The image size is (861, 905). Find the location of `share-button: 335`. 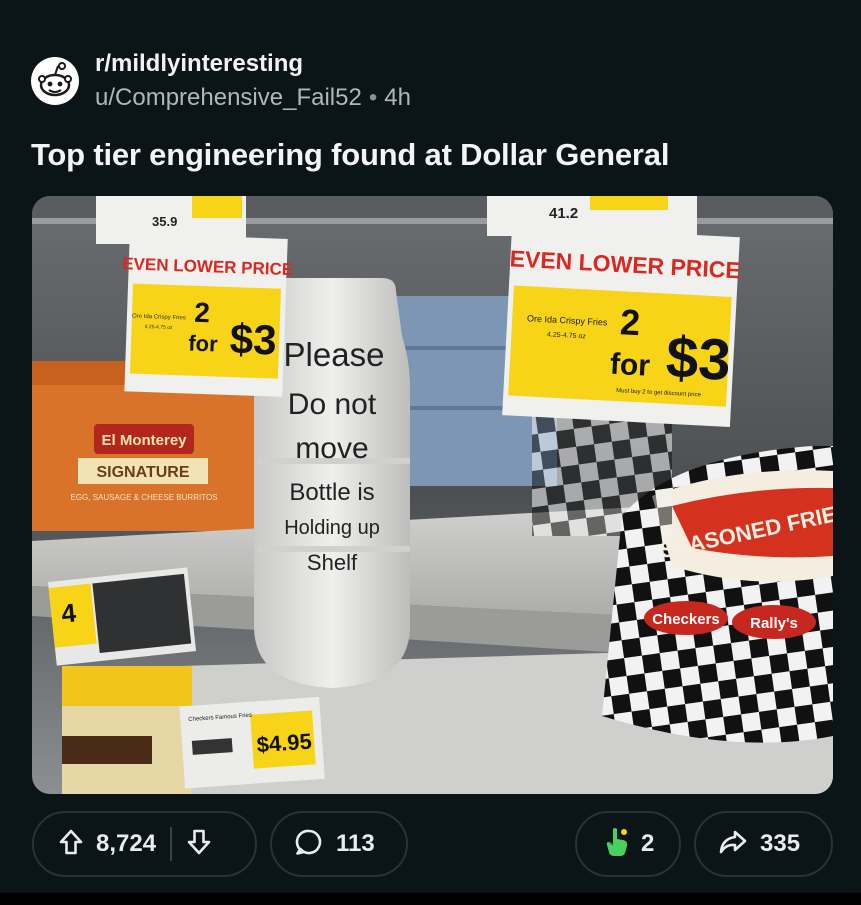

share-button: 335 is located at coordinates (763, 844).